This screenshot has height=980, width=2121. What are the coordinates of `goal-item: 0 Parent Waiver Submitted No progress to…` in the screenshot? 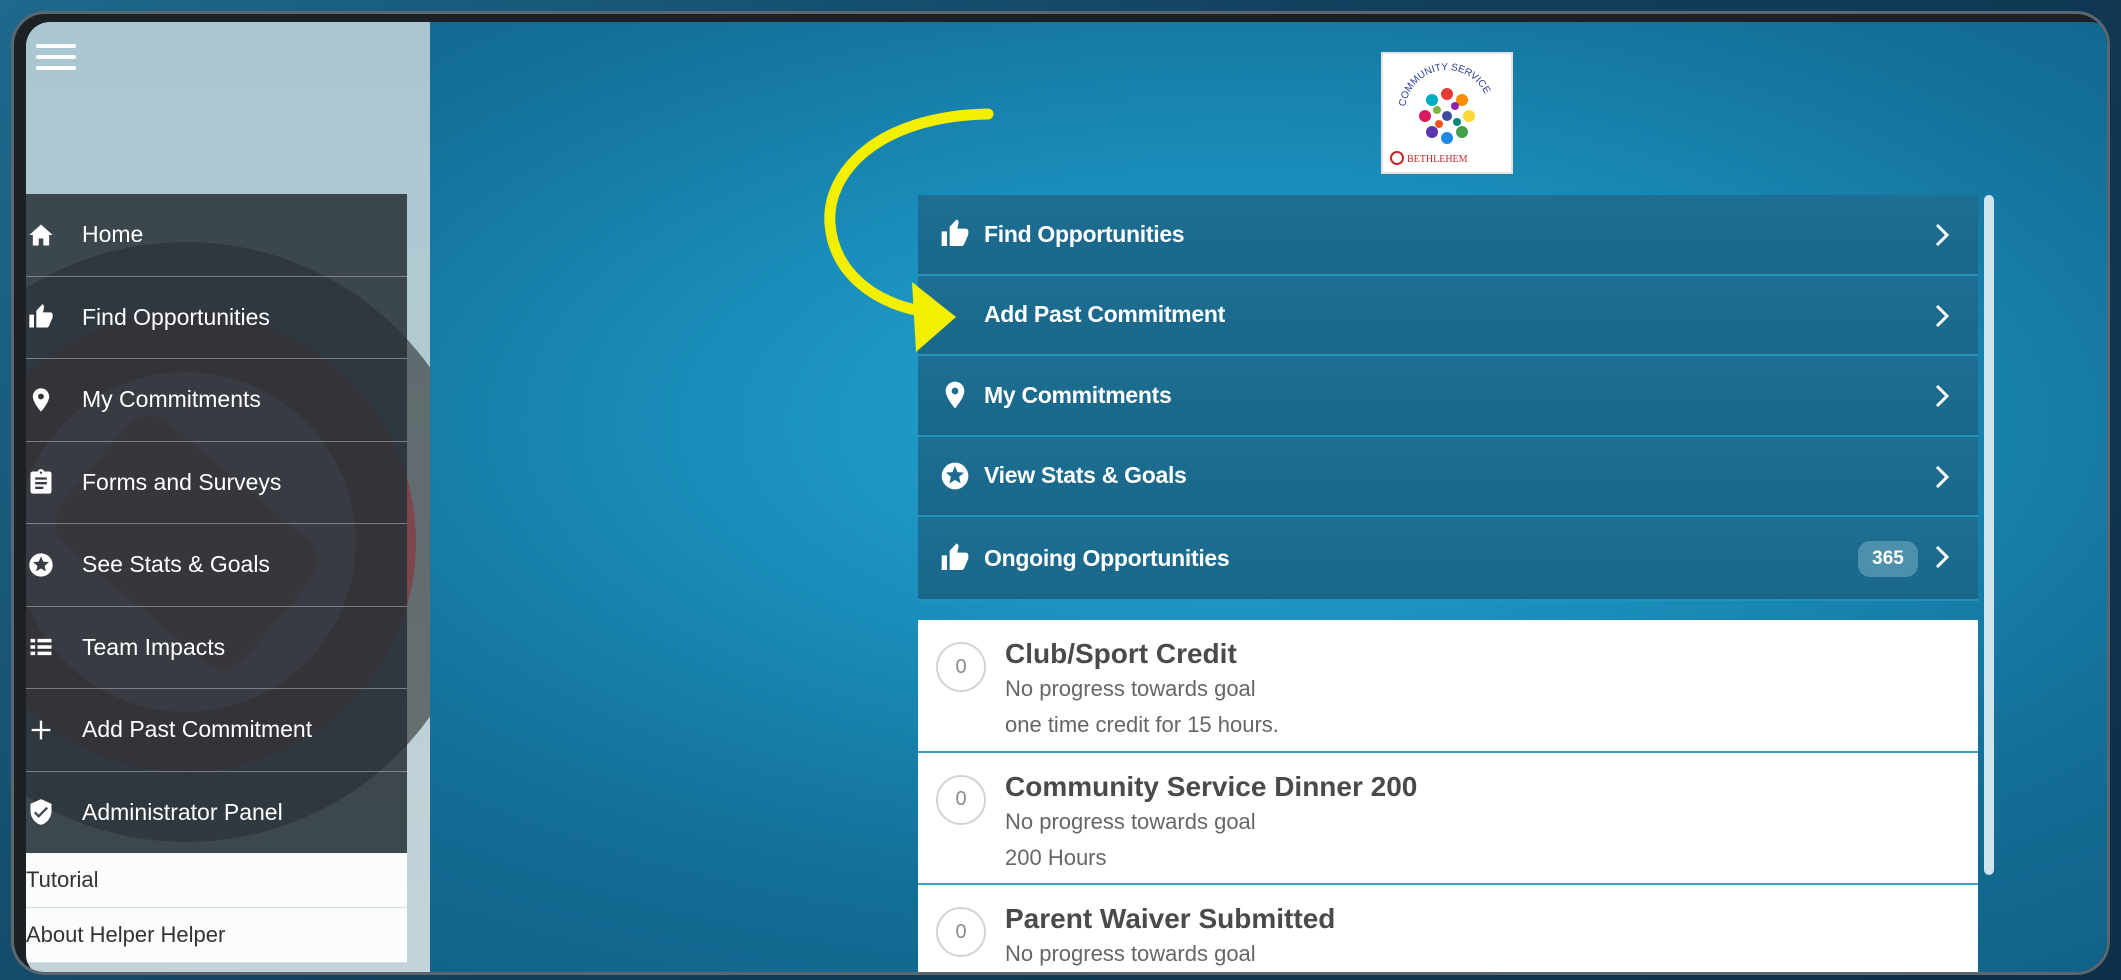 It's located at (1448, 928).